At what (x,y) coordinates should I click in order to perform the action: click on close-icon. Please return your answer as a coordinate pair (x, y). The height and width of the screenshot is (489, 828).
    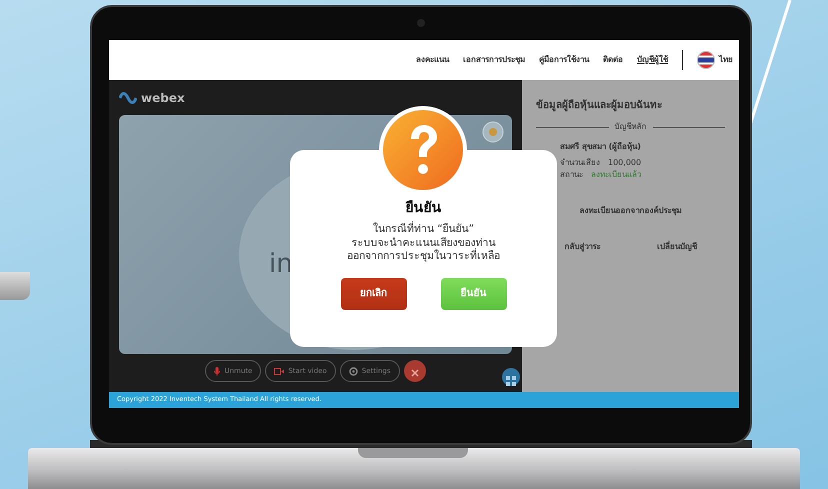
    Looking at the image, I should click on (414, 372).